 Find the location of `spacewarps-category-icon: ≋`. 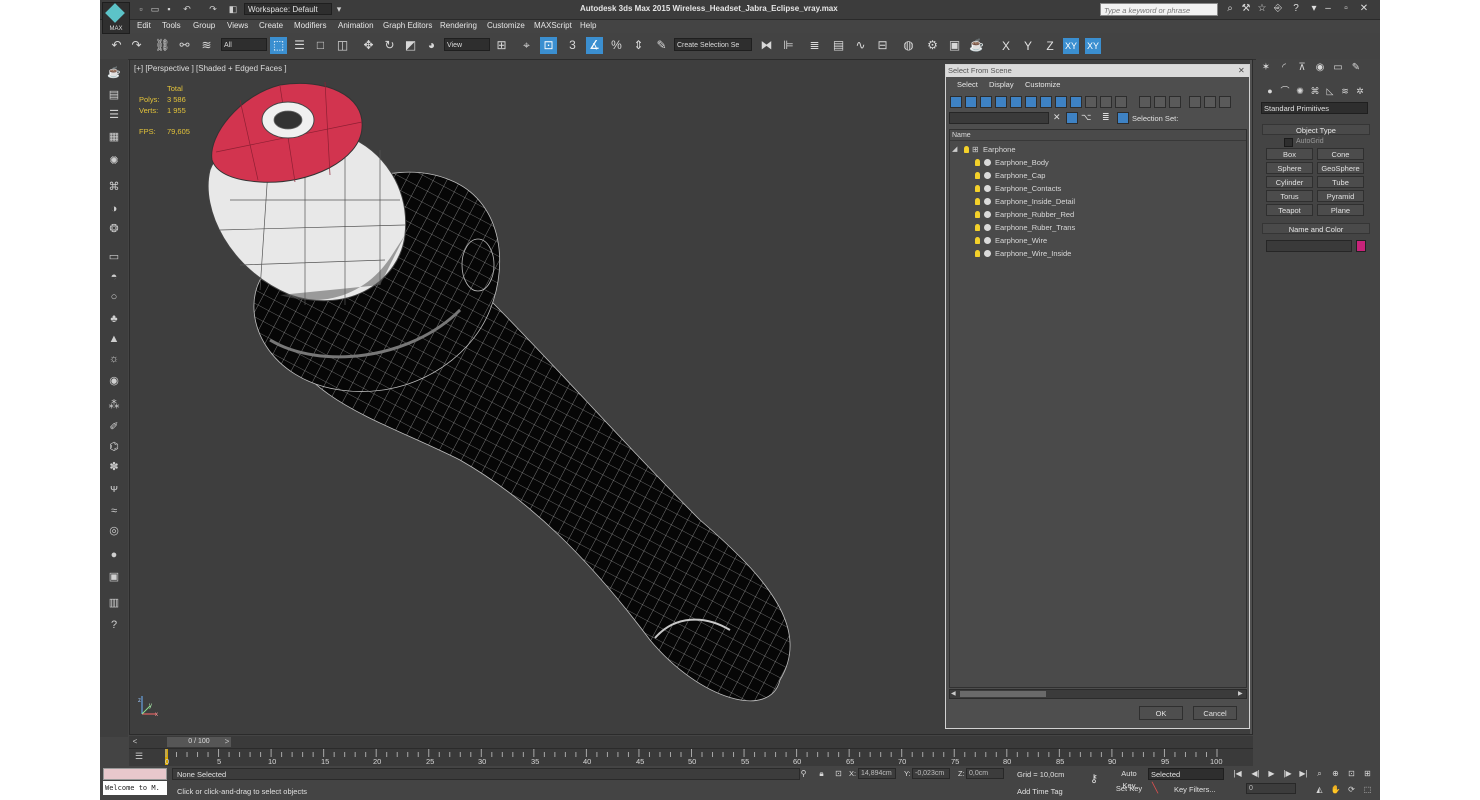

spacewarps-category-icon: ≋ is located at coordinates (1345, 91).